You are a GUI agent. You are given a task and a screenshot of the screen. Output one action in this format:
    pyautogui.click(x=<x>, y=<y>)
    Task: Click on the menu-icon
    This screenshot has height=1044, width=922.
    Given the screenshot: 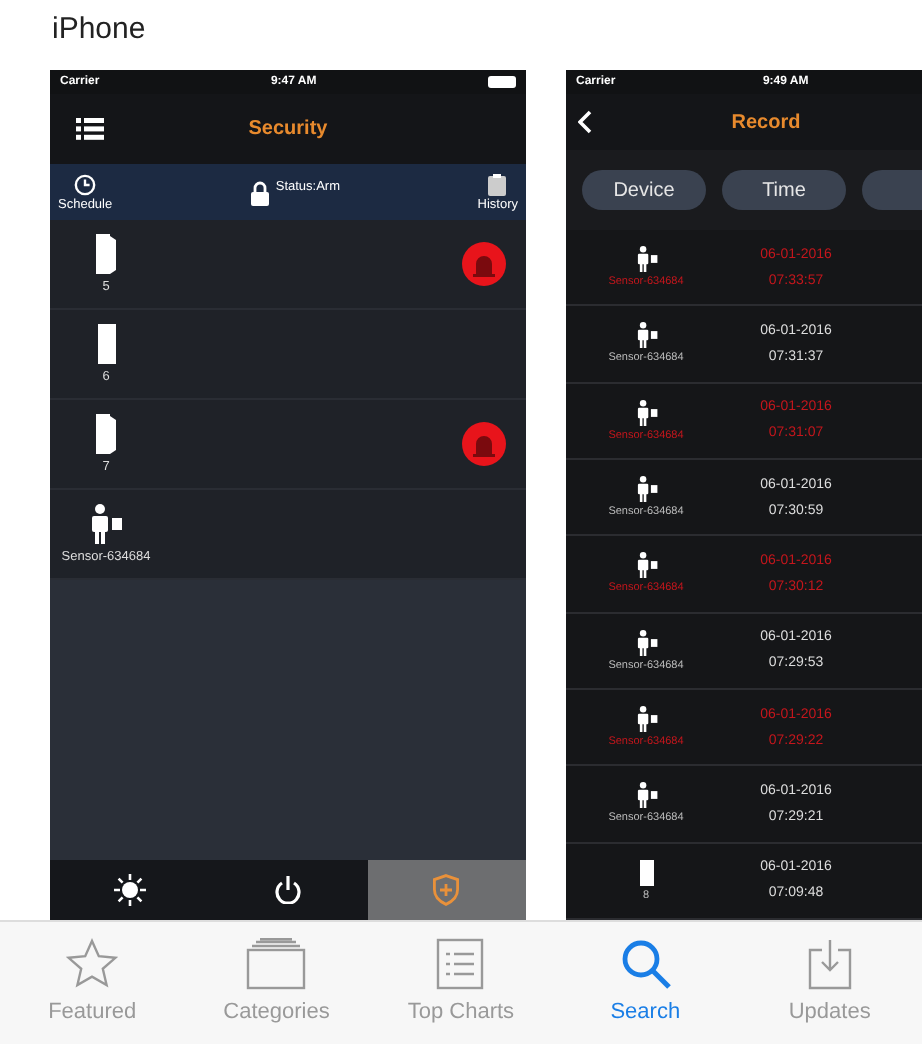 What is the action you would take?
    pyautogui.click(x=90, y=129)
    